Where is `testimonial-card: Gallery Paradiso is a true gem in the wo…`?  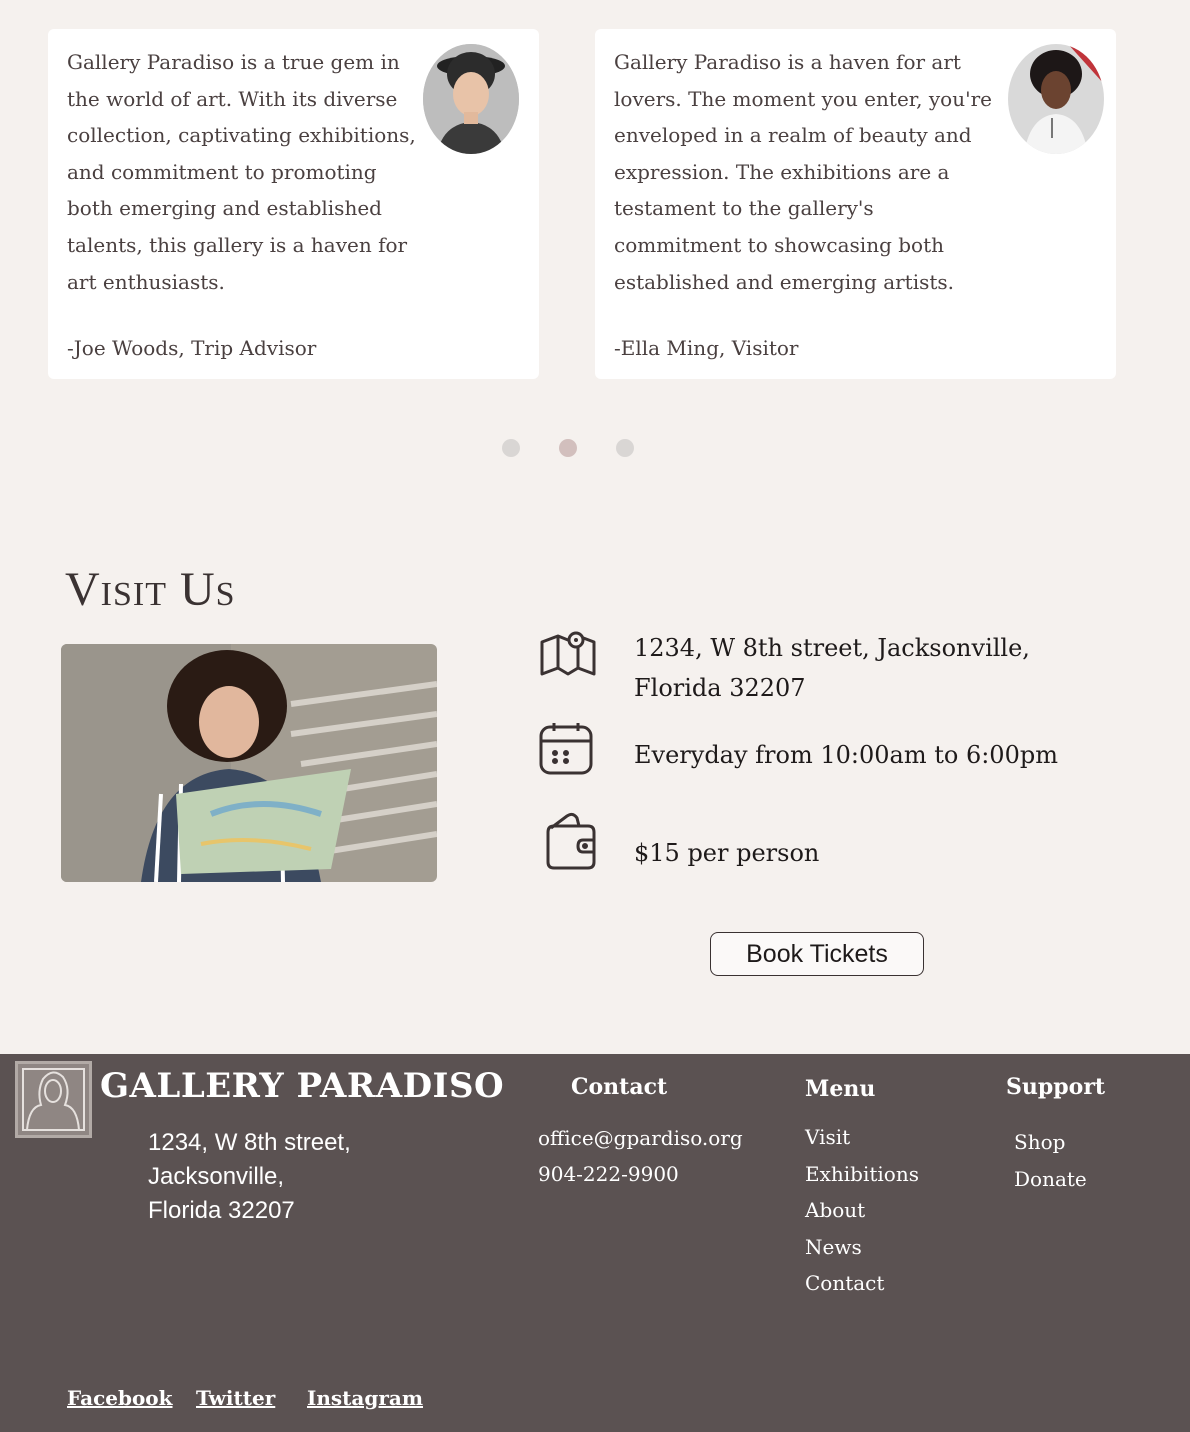
testimonial-card: Gallery Paradiso is a true gem in the wo… is located at coordinates (293, 204).